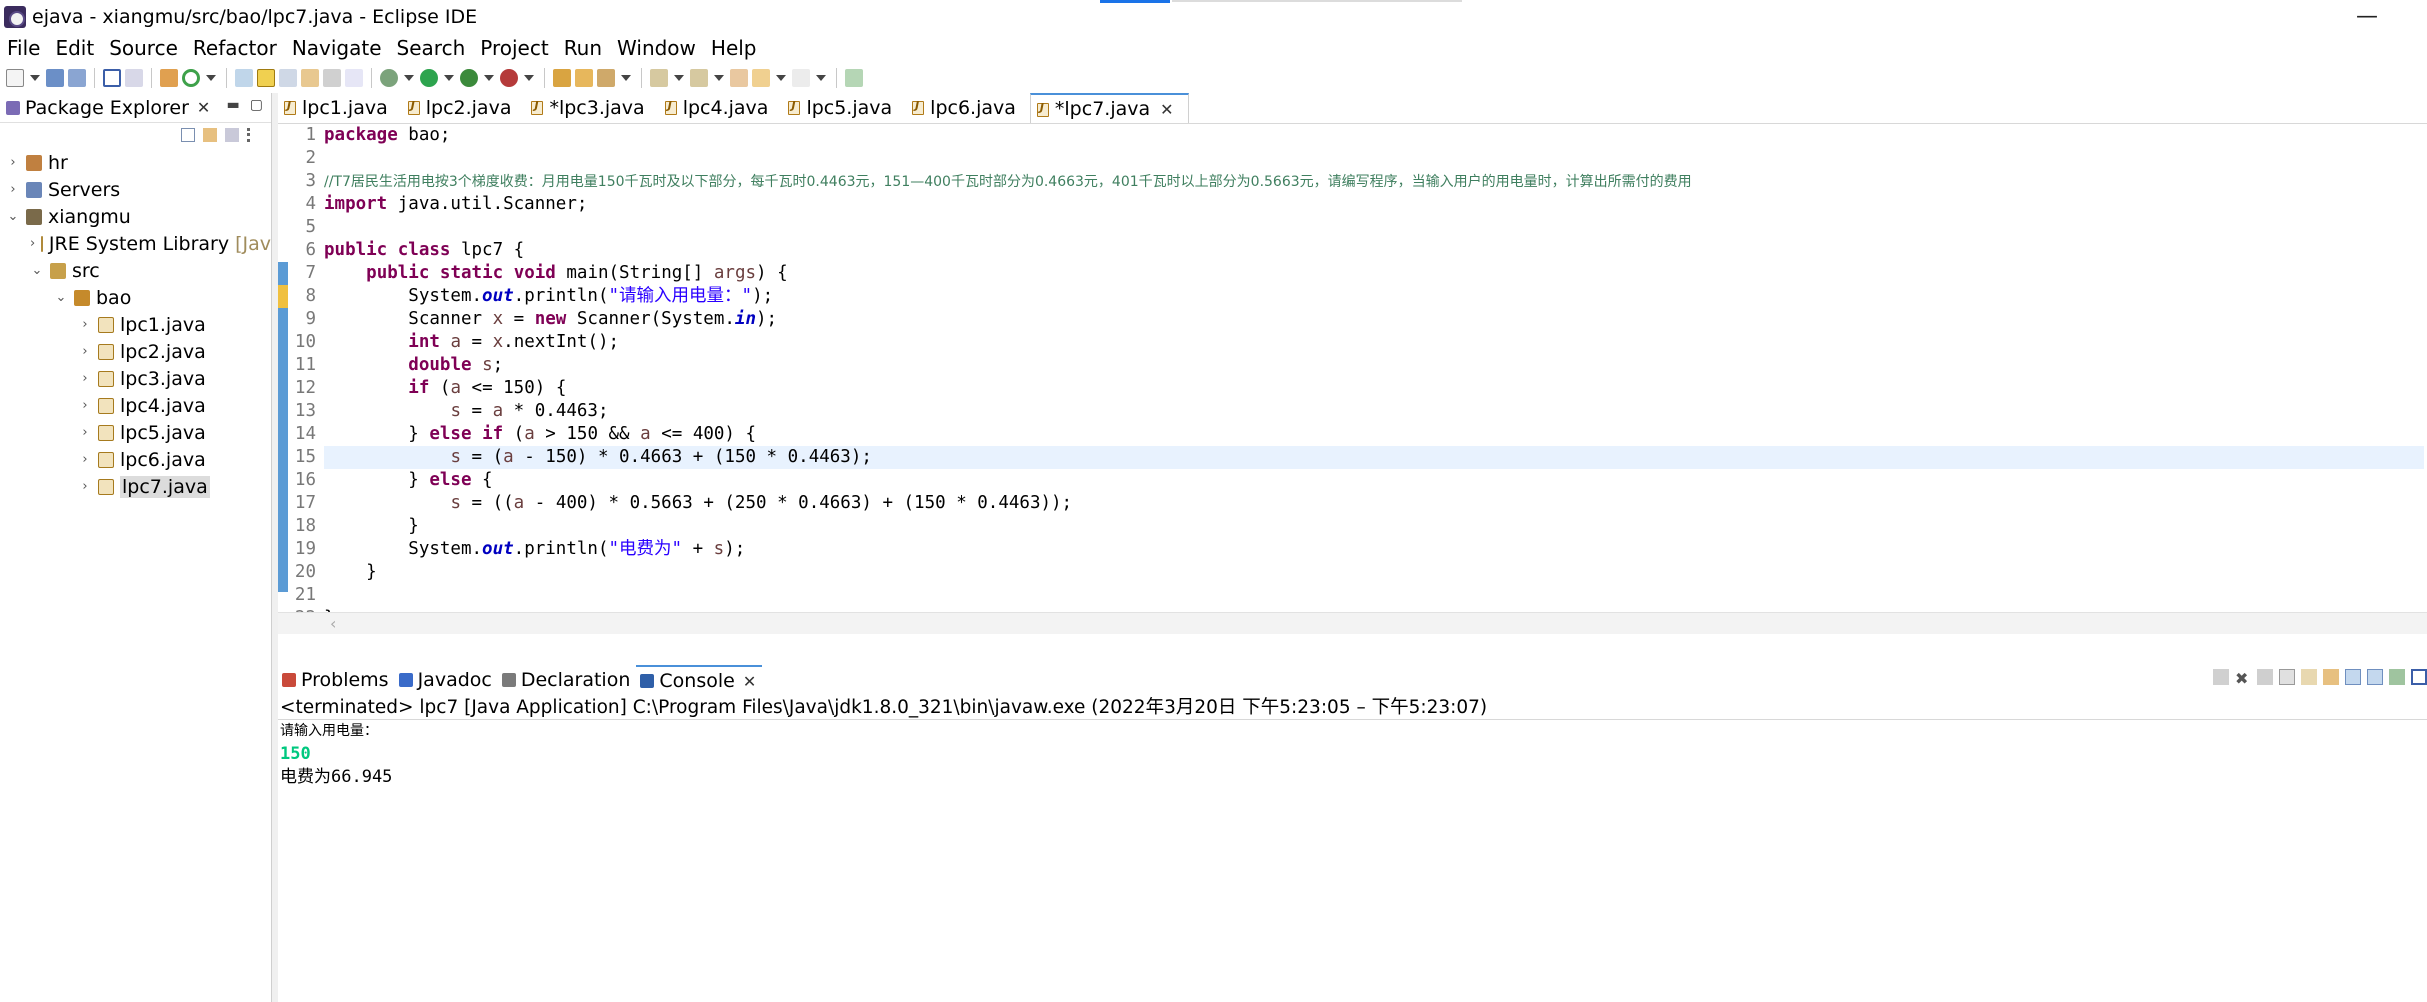 This screenshot has height=1002, width=2427. I want to click on menu-file: File, so click(24, 48).